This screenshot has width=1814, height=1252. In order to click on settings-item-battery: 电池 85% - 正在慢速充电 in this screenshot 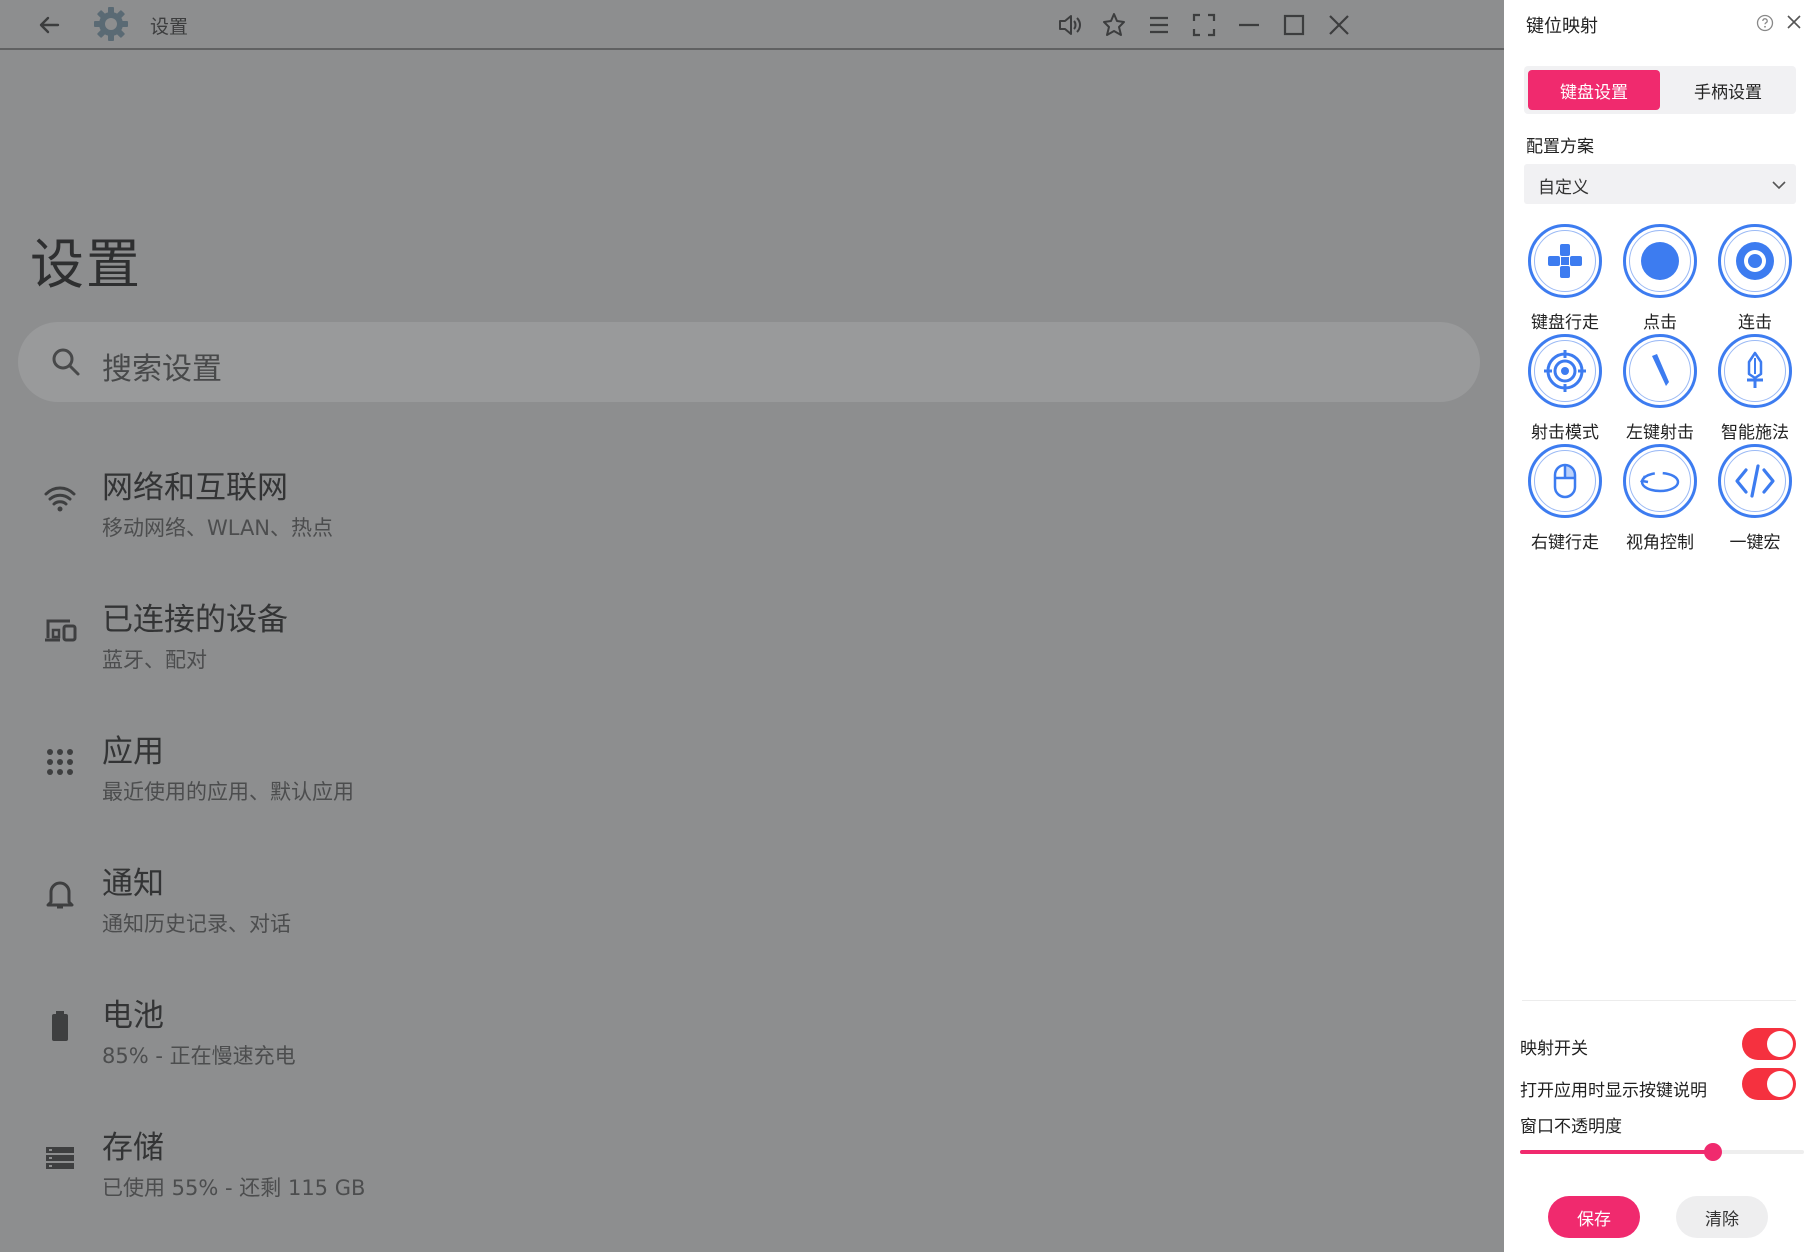, I will do `click(650, 1034)`.